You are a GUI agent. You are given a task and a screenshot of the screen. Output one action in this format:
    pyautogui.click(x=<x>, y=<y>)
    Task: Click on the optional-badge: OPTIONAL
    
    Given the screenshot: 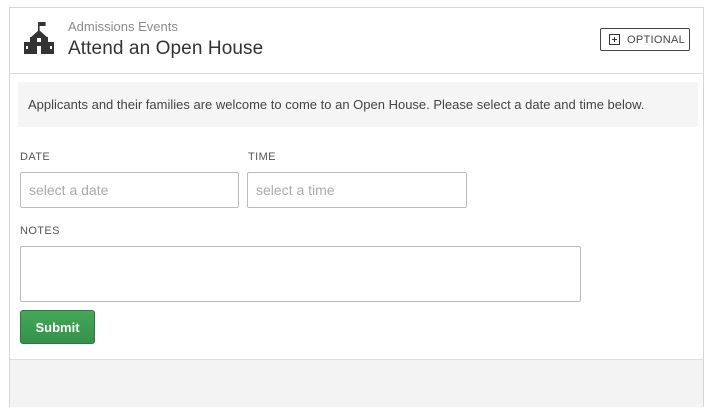 What is the action you would take?
    pyautogui.click(x=645, y=39)
    